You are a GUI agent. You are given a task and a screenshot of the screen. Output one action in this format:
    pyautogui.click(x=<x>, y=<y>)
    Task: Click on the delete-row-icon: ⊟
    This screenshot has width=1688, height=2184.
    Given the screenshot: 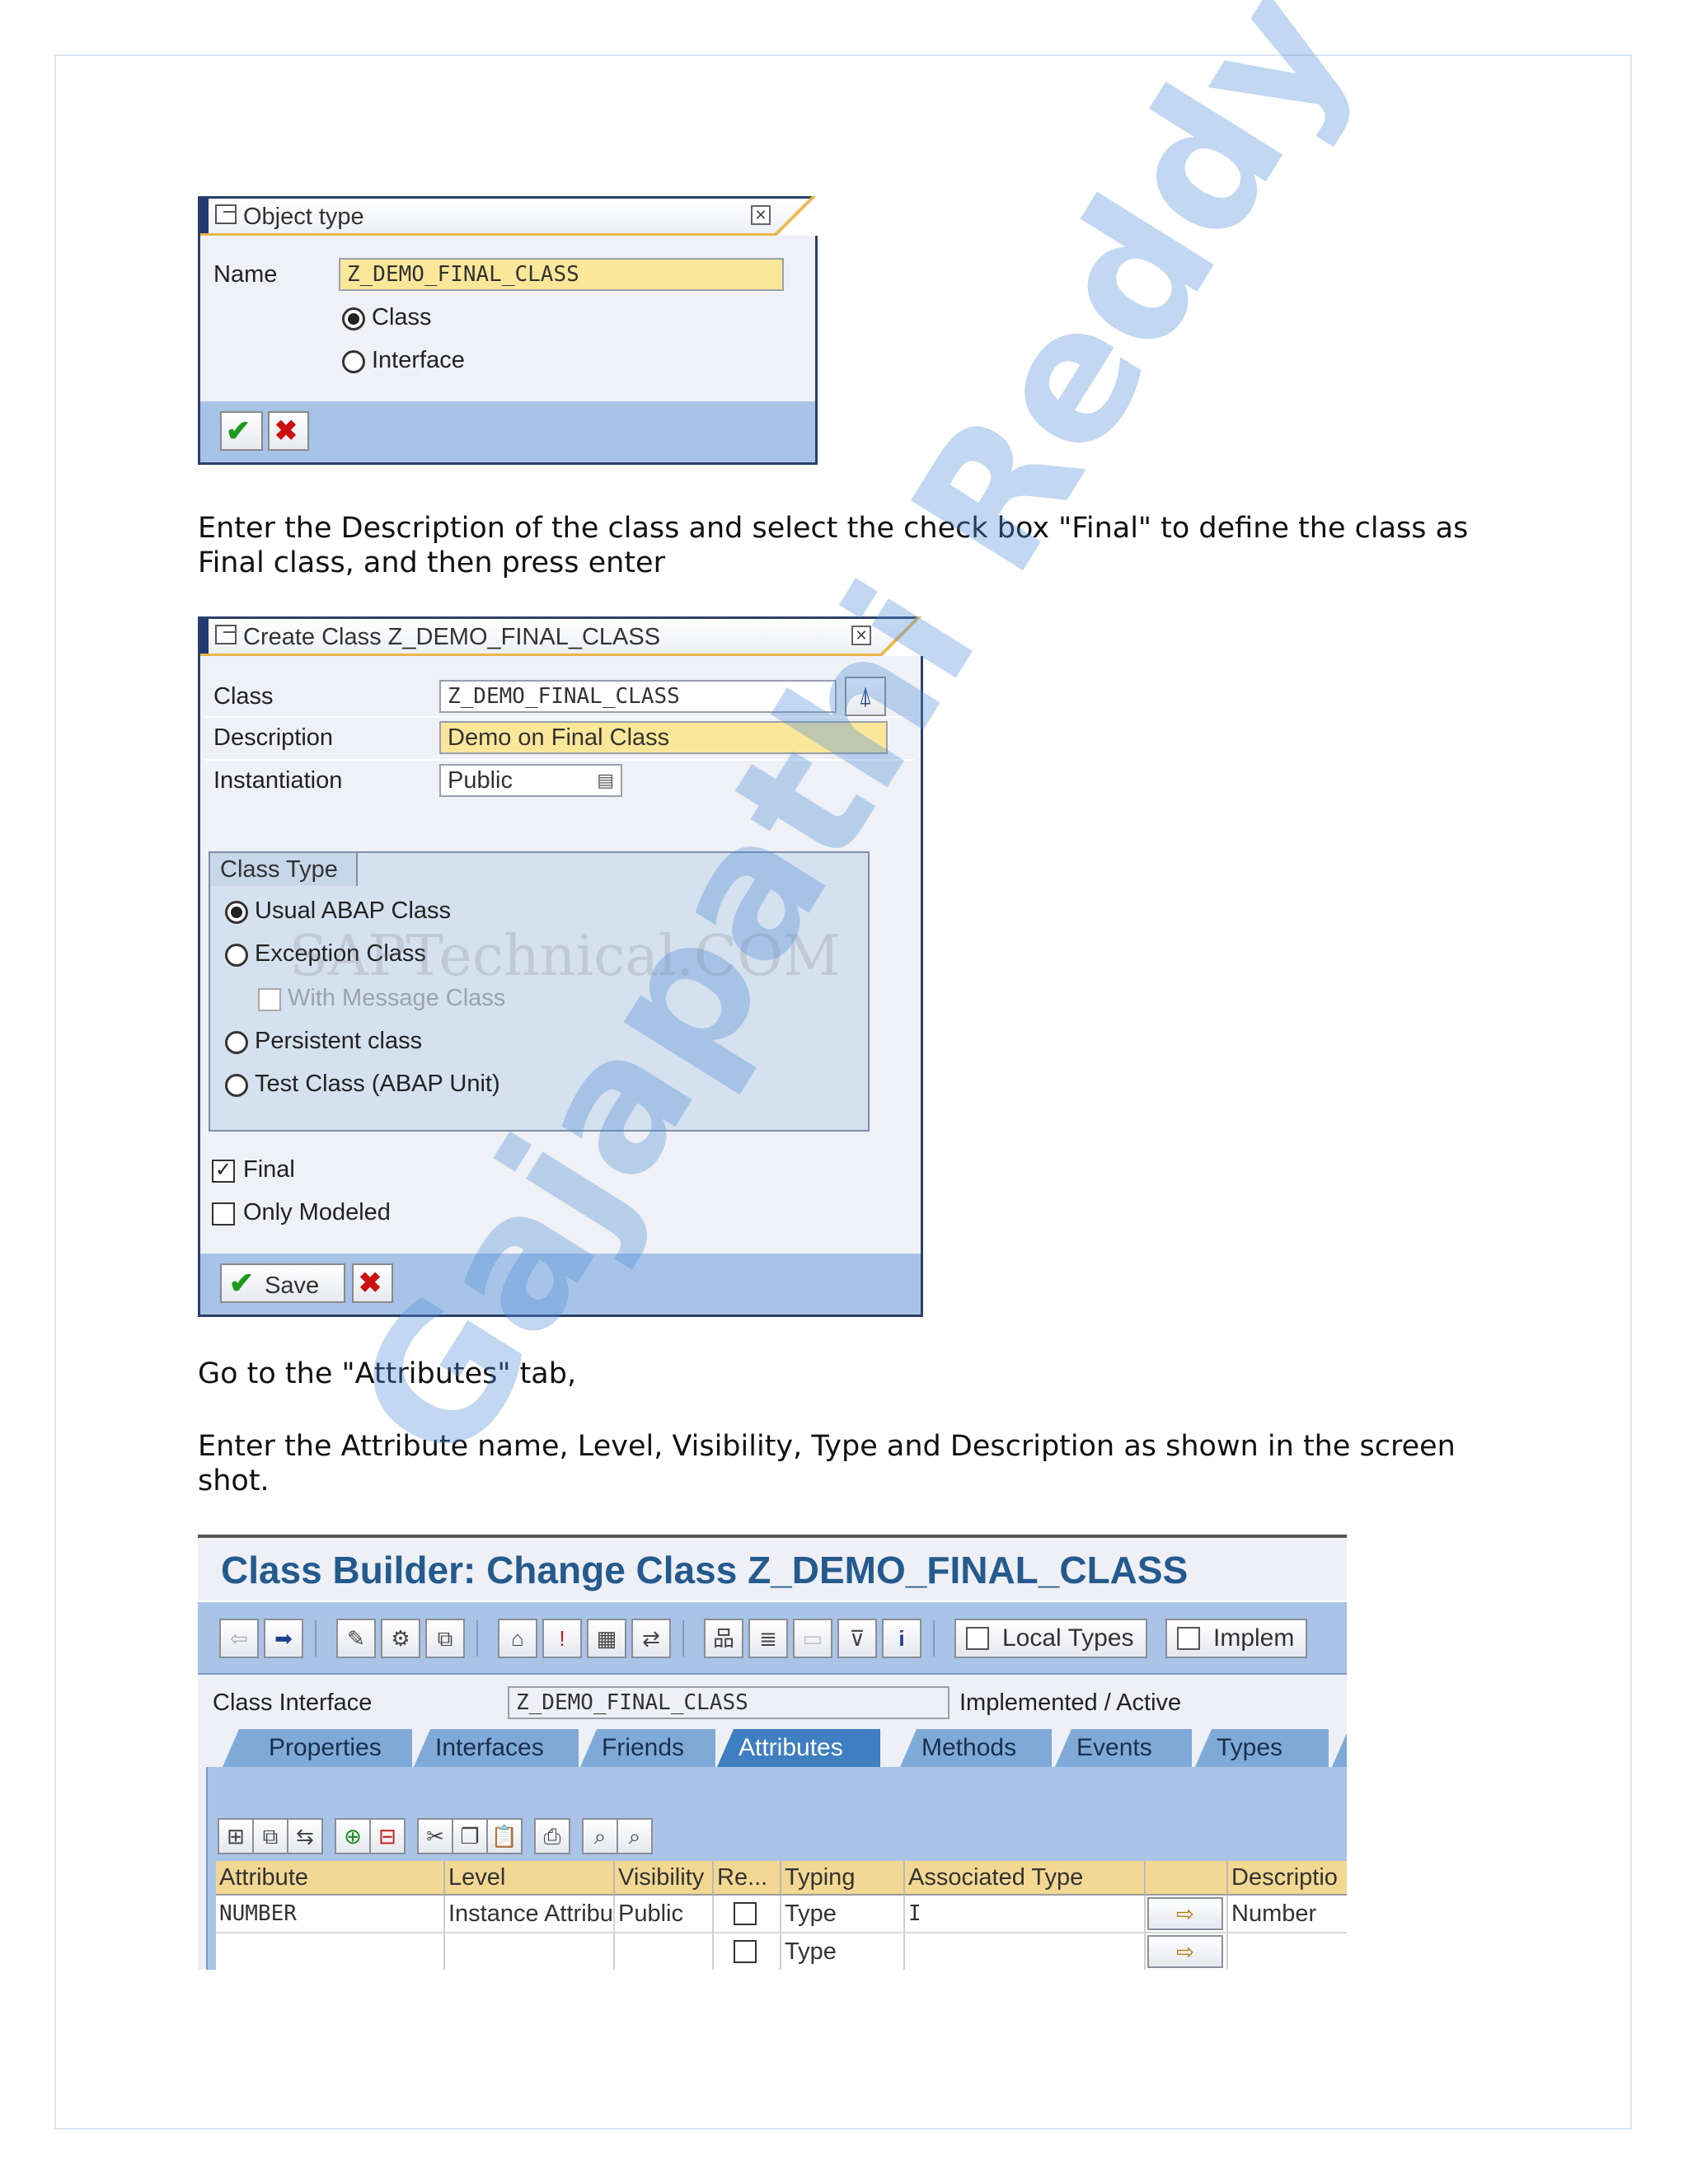 What is the action you would take?
    pyautogui.click(x=387, y=1836)
    